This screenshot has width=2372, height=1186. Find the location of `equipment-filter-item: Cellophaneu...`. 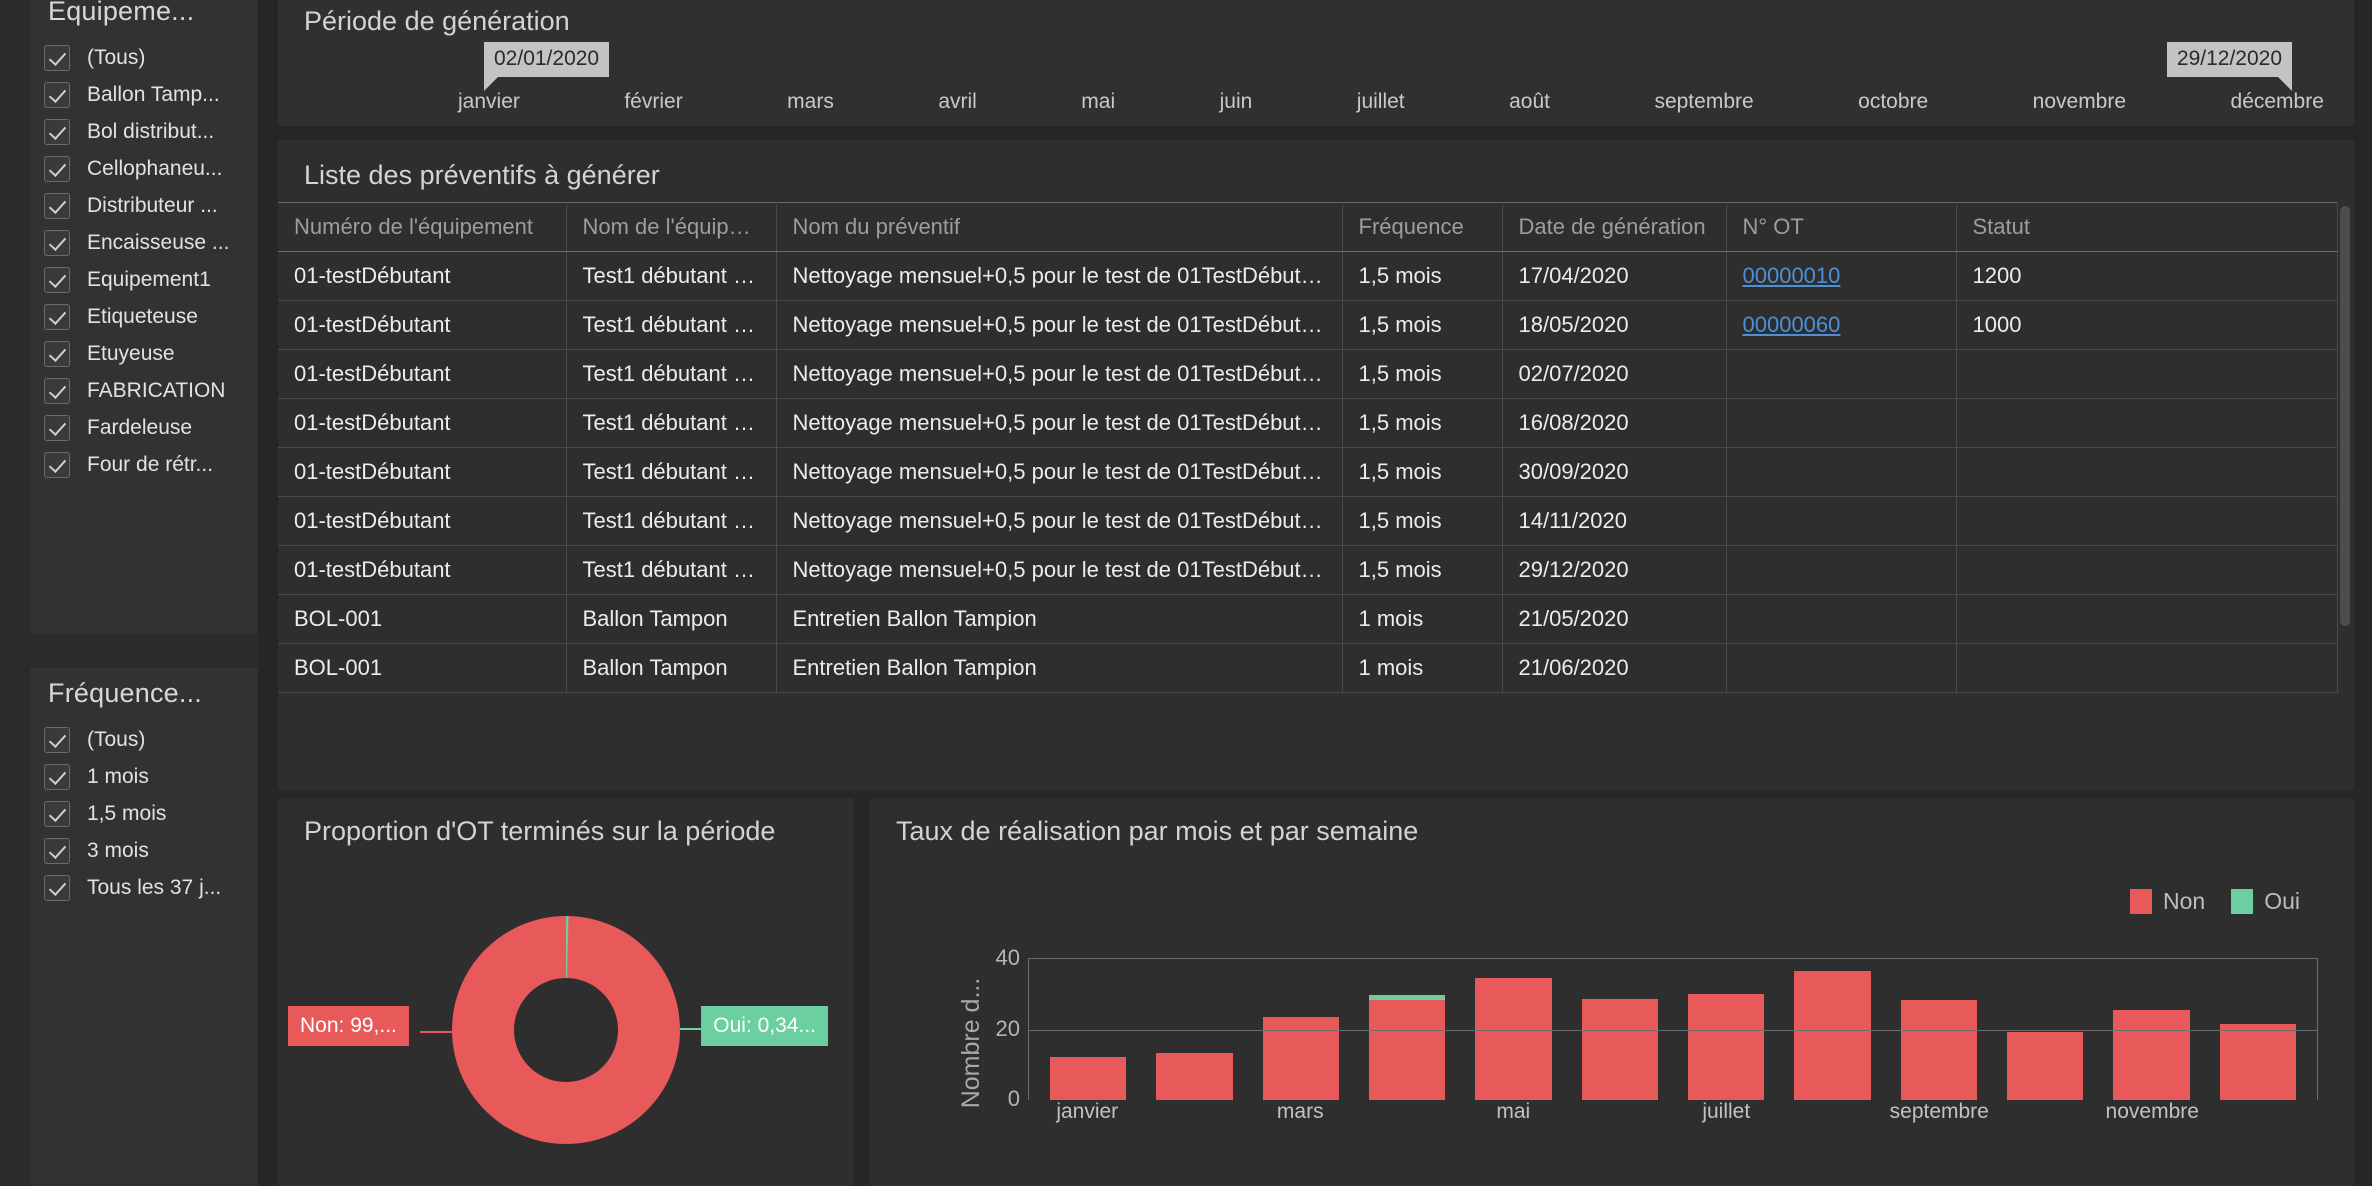

equipment-filter-item: Cellophaneu... is located at coordinates (144, 168).